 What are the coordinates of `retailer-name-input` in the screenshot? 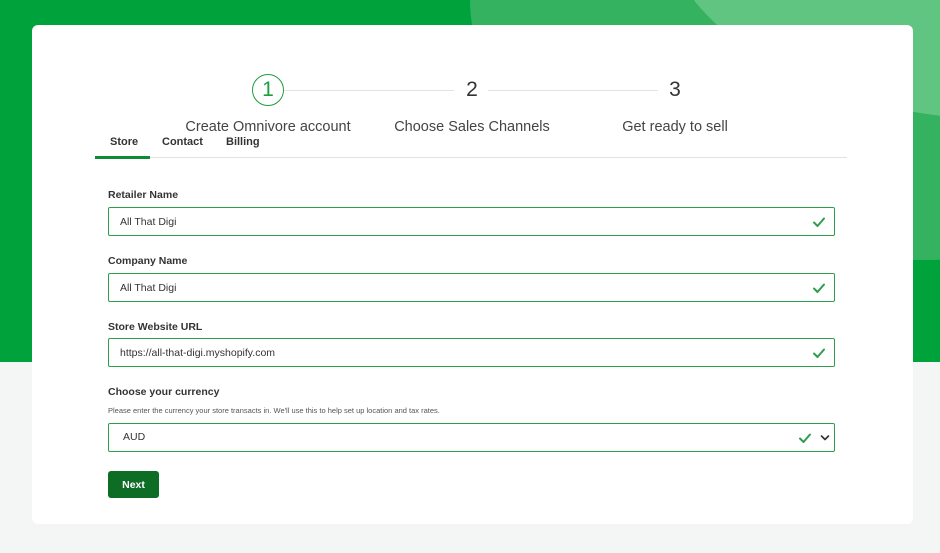 It's located at (449, 221).